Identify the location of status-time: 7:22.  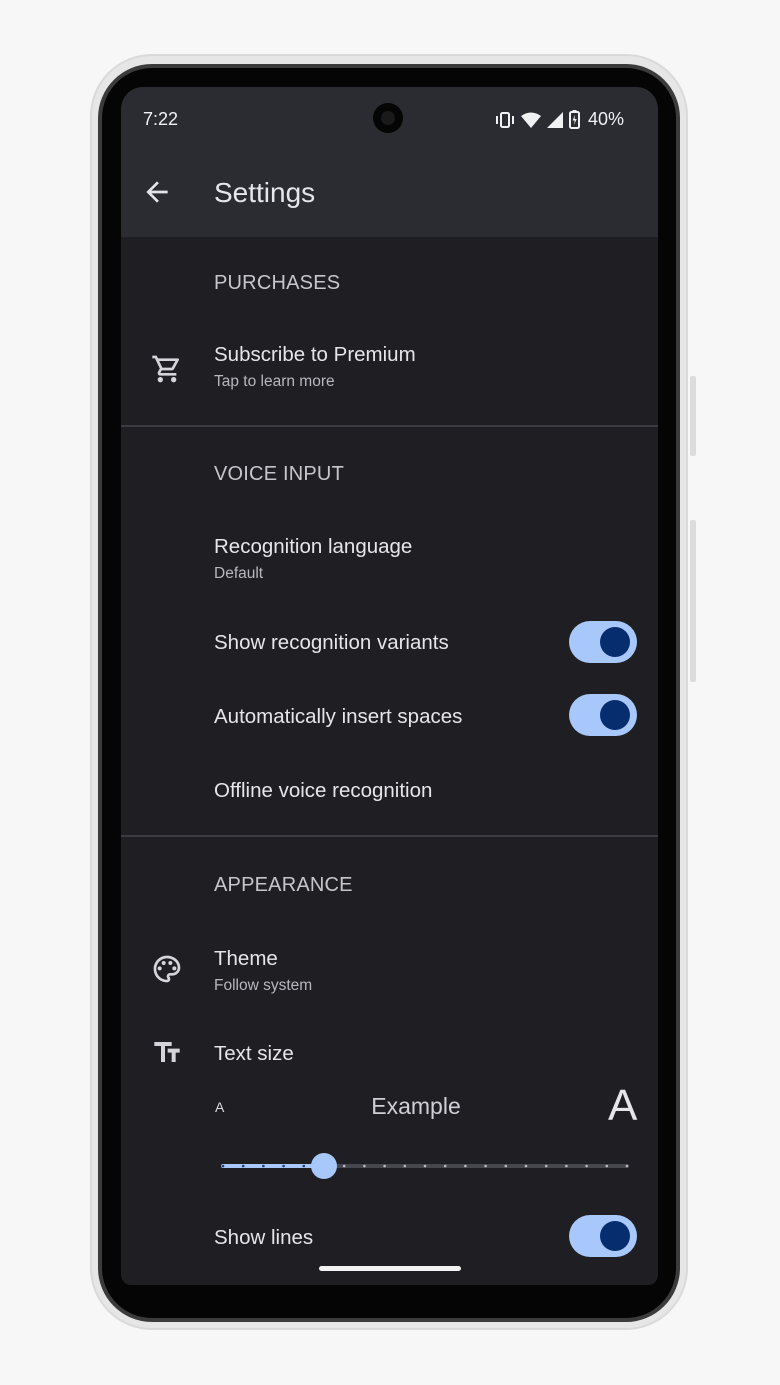
(161, 119).